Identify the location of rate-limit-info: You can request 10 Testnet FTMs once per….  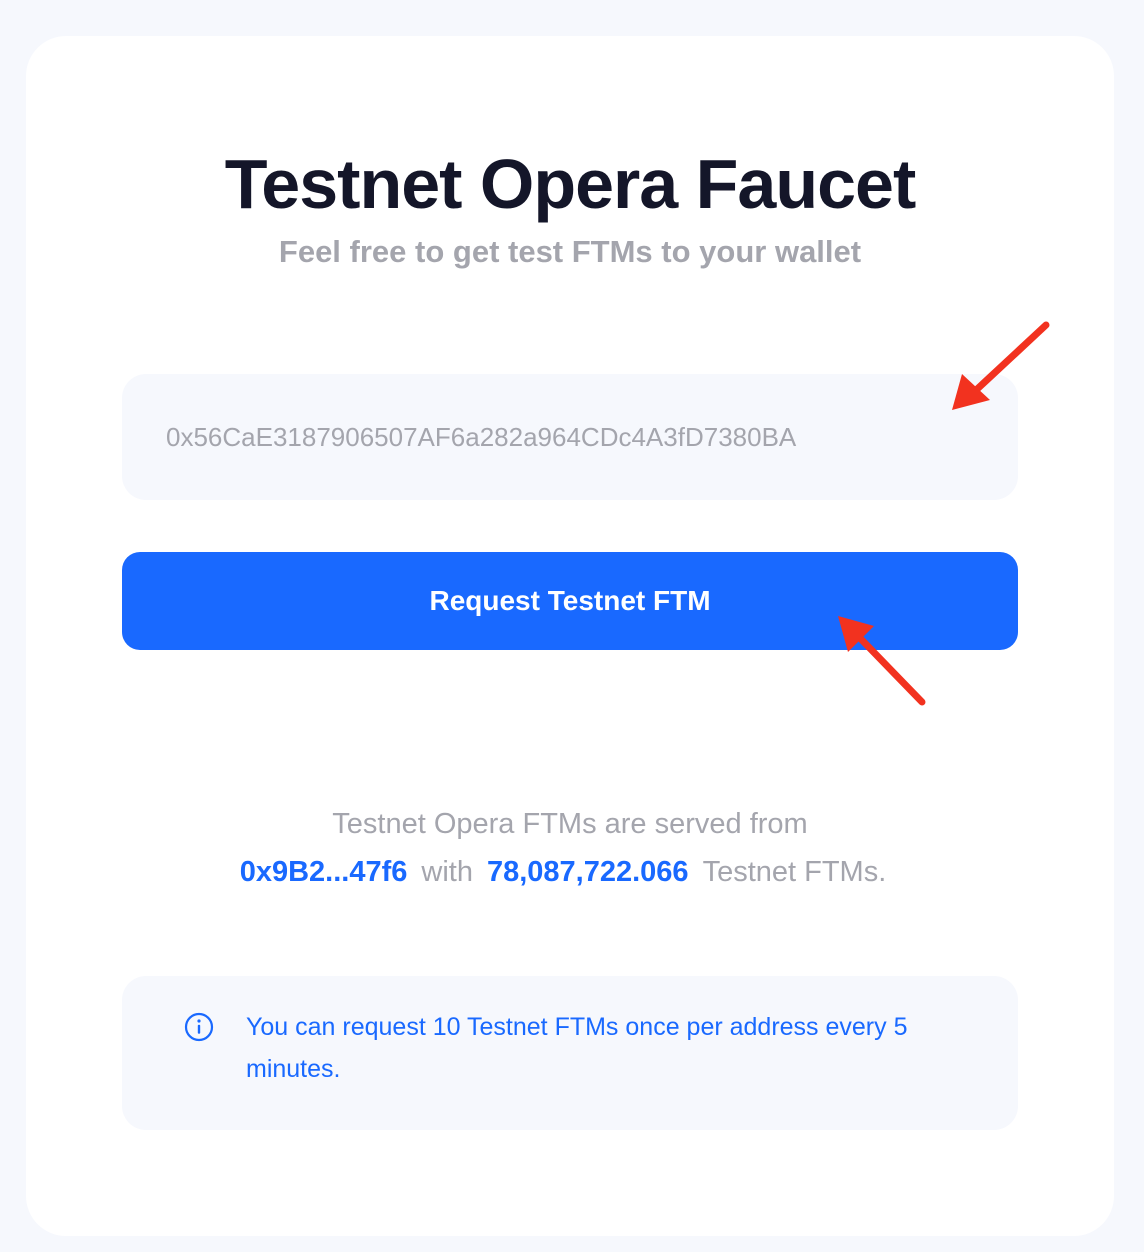
(570, 1053).